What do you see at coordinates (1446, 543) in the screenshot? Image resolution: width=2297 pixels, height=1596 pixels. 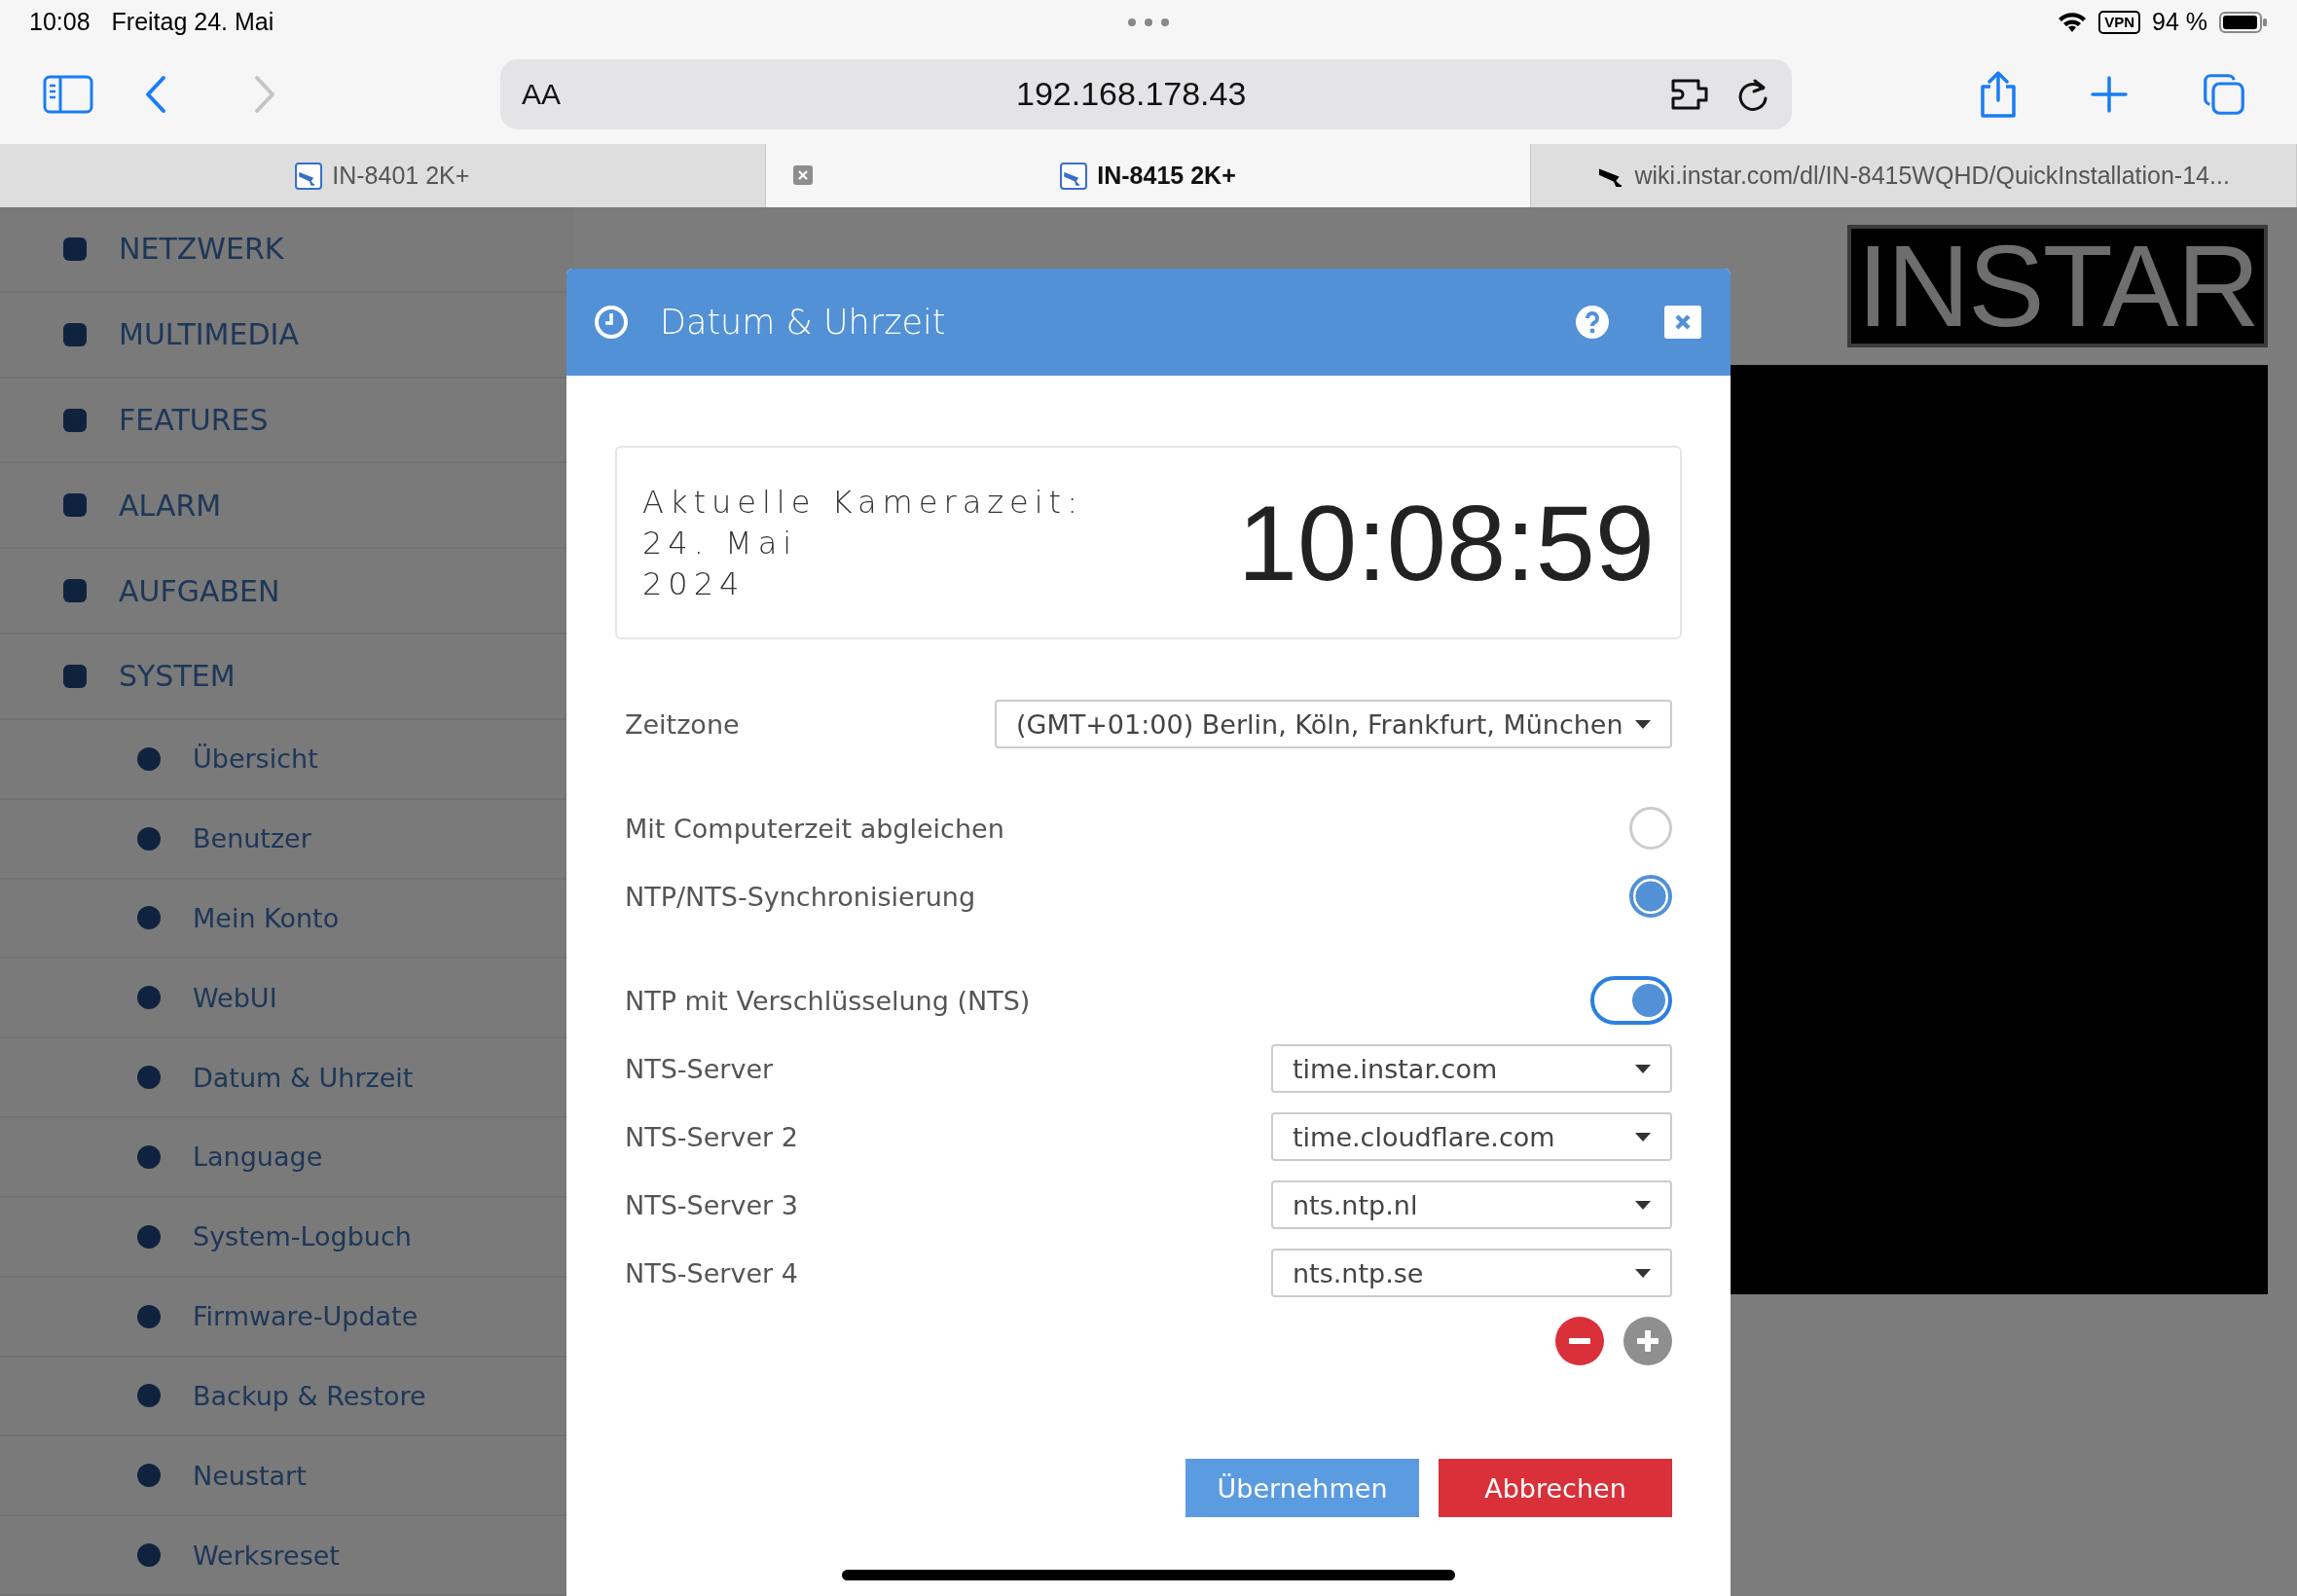 I see `camera-time: 10:08:59` at bounding box center [1446, 543].